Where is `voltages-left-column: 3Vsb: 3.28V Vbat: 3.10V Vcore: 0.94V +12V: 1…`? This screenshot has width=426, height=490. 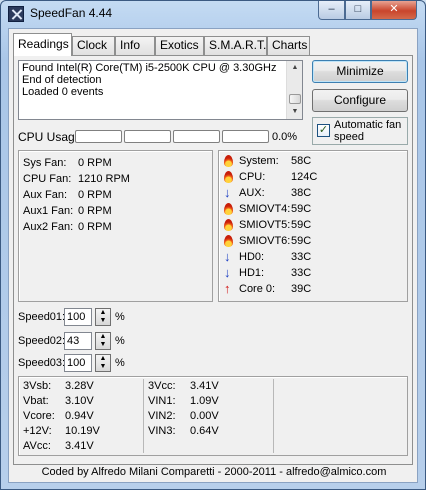
voltages-left-column: 3Vsb: 3.28V Vbat: 3.10V Vcore: 0.94V +12V: 1… is located at coordinates (83, 416).